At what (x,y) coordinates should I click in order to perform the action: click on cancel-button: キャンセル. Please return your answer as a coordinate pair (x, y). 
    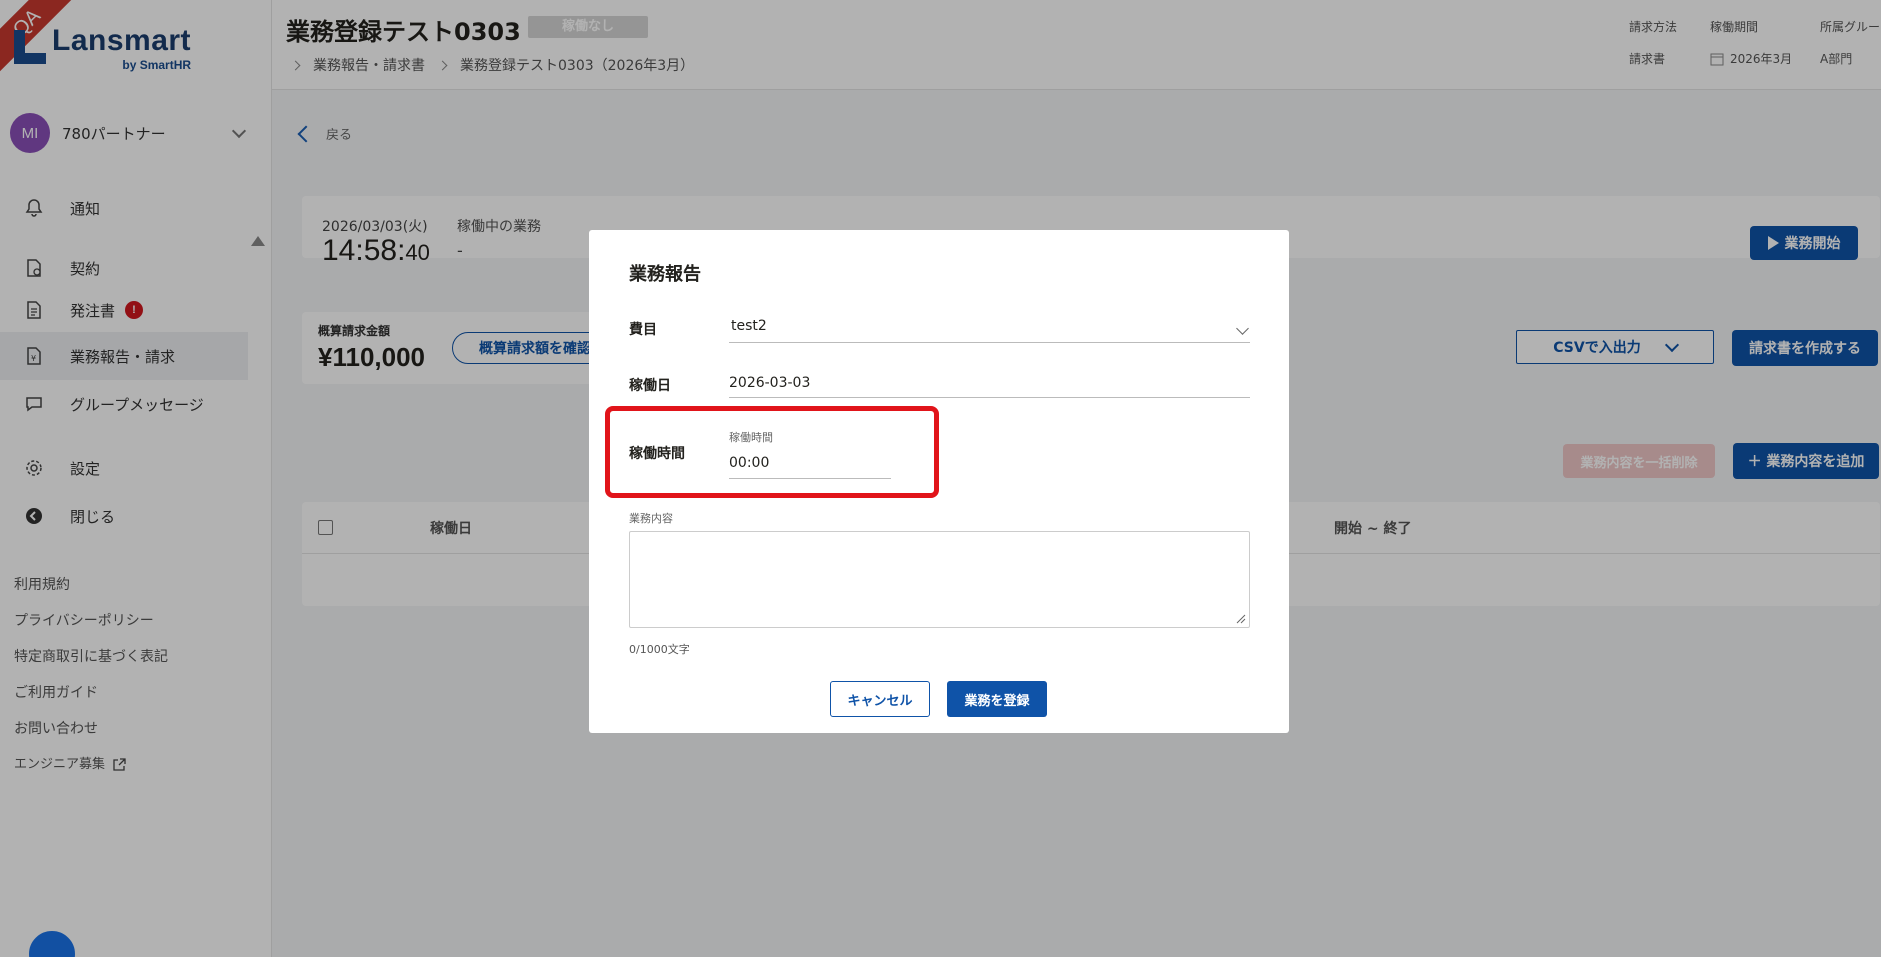
    Looking at the image, I should click on (880, 699).